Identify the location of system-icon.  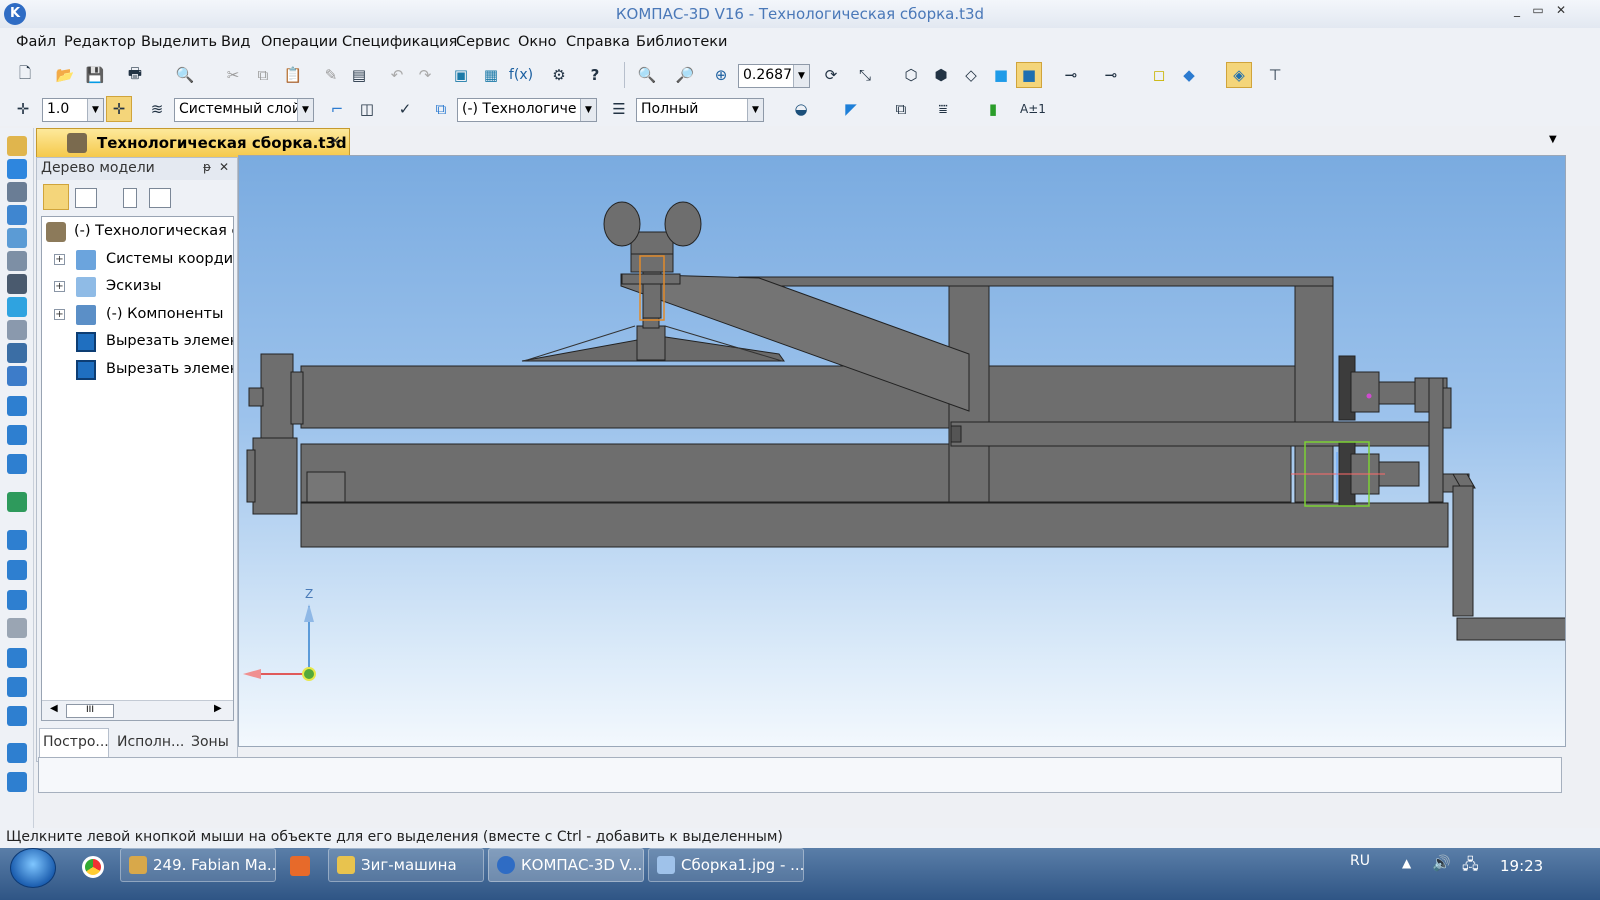
(17, 146).